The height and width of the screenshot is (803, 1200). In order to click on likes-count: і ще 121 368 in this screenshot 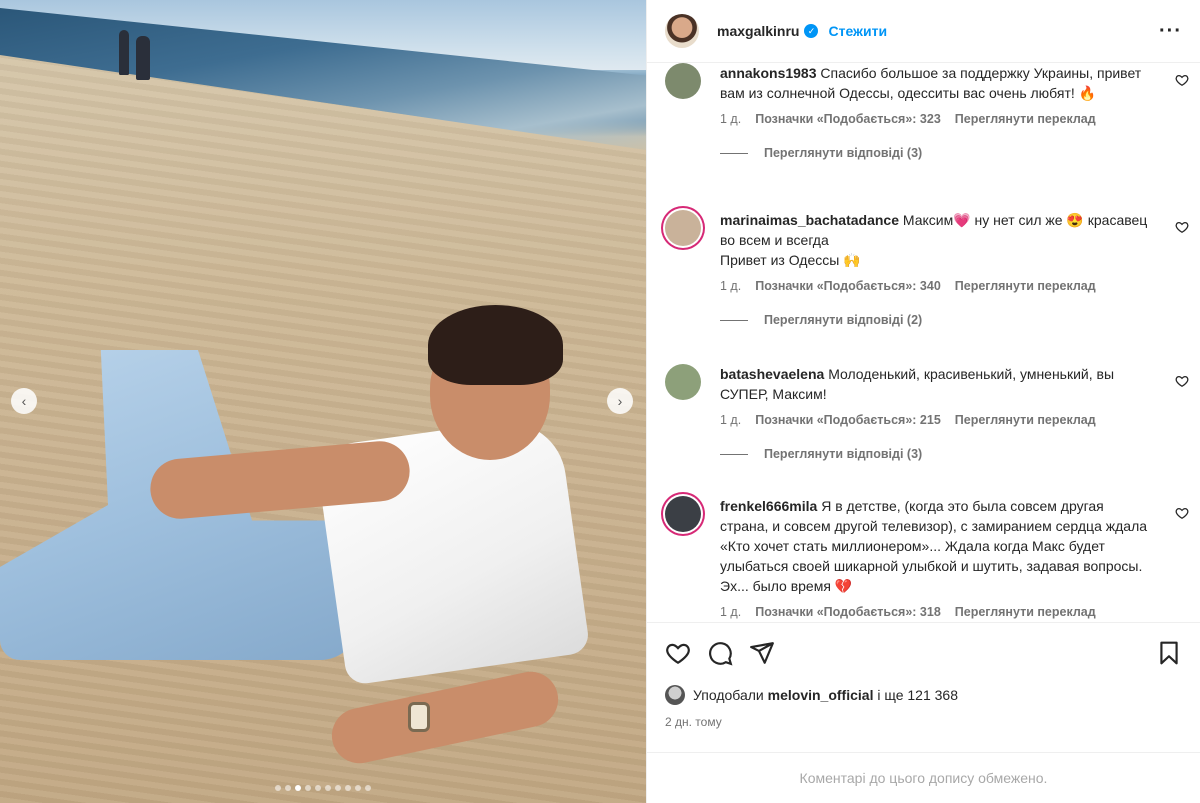, I will do `click(917, 695)`.